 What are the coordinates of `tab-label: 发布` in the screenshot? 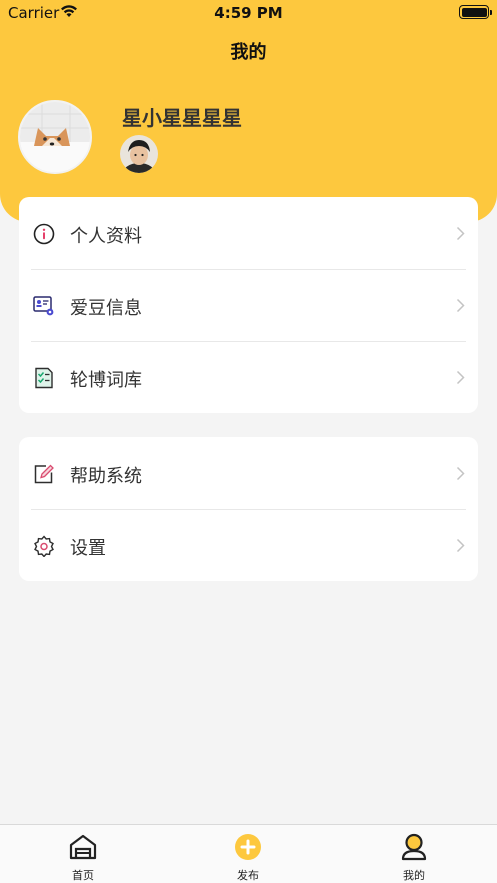 It's located at (248, 875).